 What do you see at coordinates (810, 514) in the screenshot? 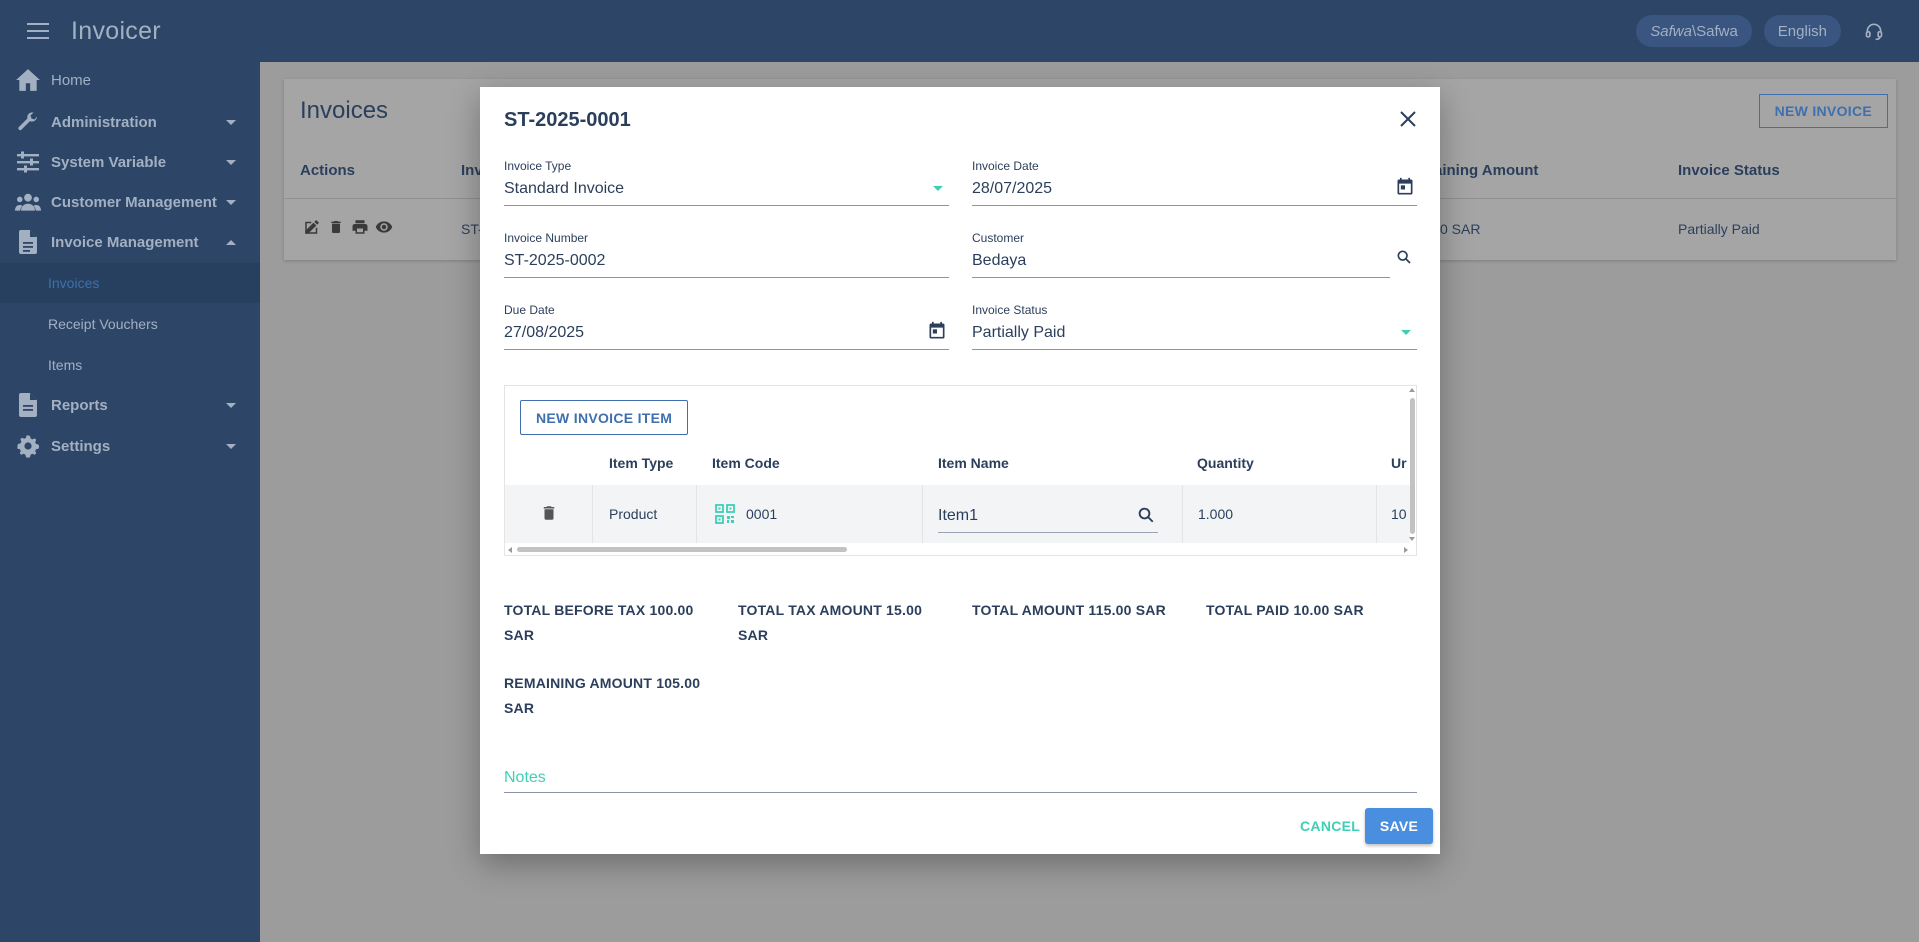
I see `cell-item-code: 0001` at bounding box center [810, 514].